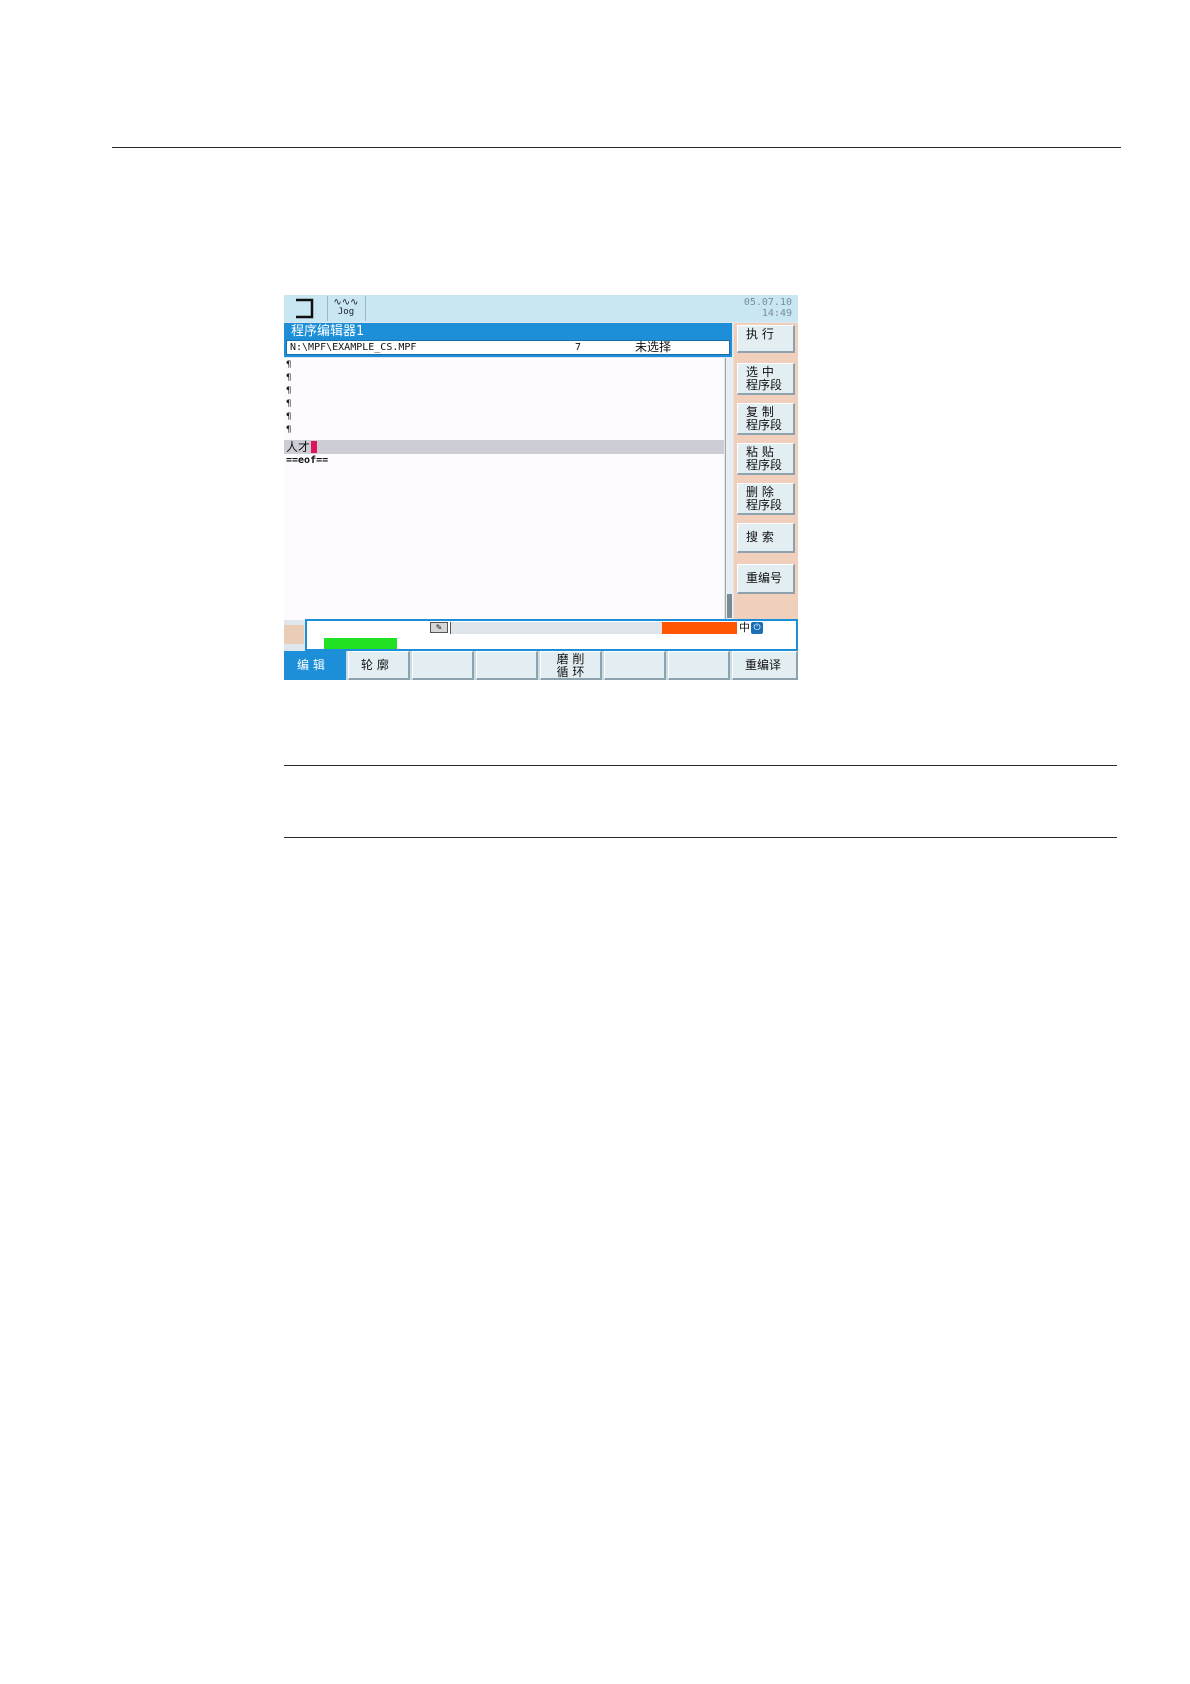 This screenshot has height=1684, width=1190. I want to click on line-count: 7, so click(578, 347).